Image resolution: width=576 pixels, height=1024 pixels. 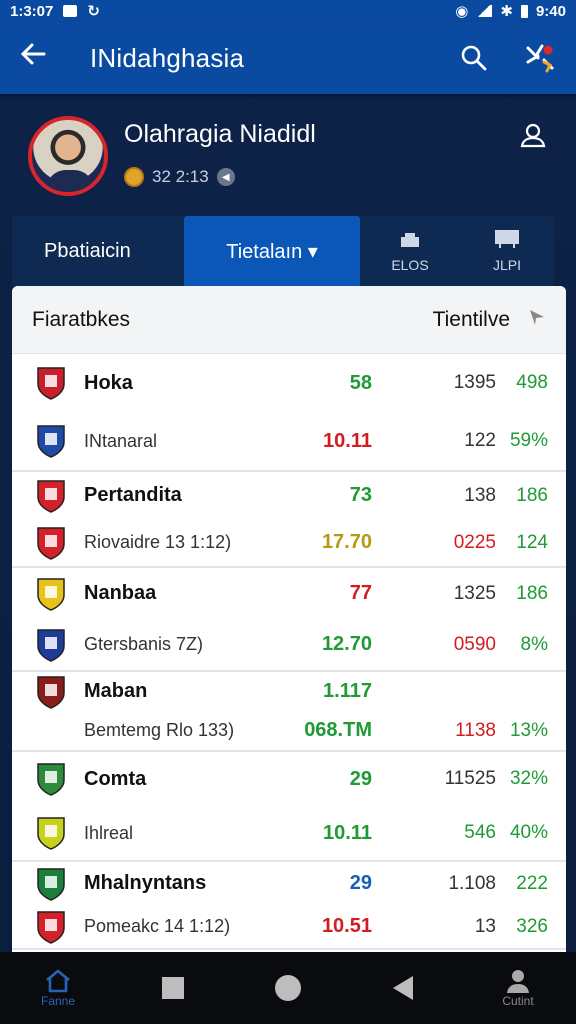 I want to click on team-name: Pertandita, so click(x=133, y=495).